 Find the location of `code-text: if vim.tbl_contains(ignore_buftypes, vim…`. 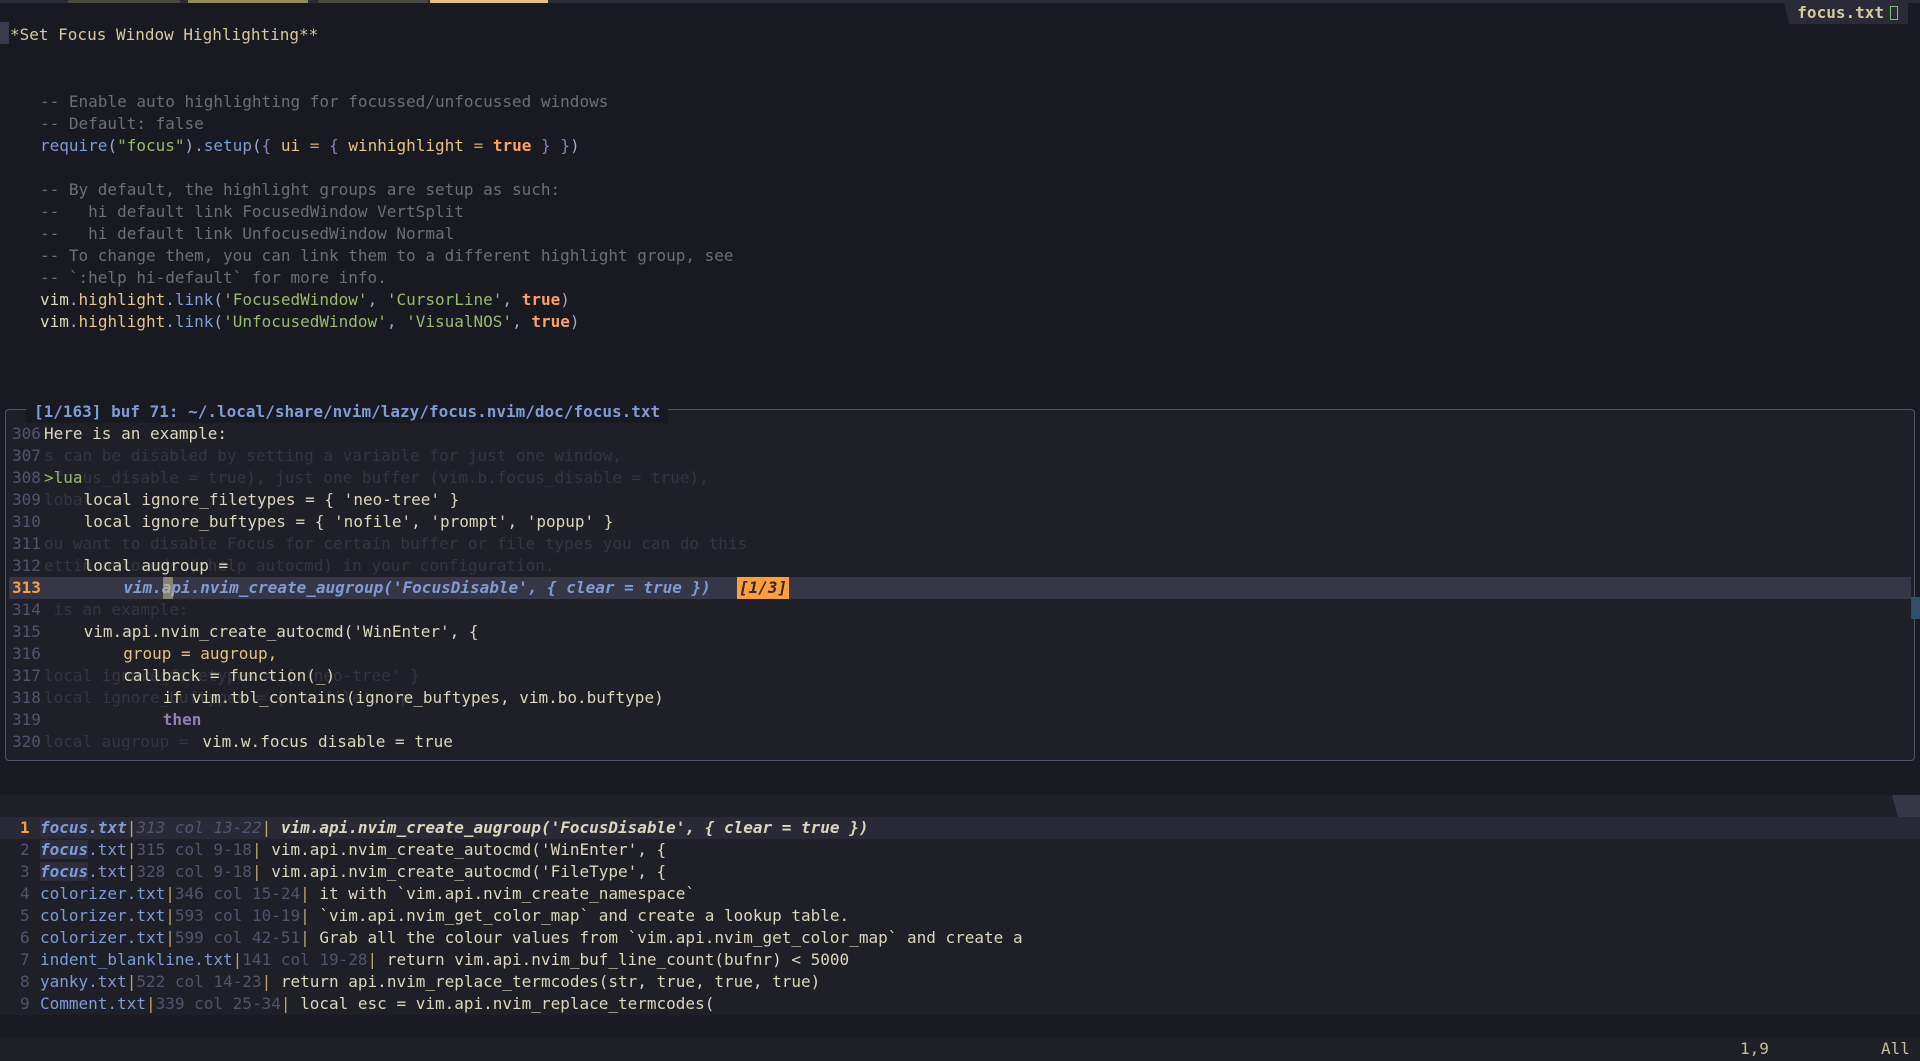

code-text: if vim.tbl_contains(ignore_buftypes, vim… is located at coordinates (413, 697).